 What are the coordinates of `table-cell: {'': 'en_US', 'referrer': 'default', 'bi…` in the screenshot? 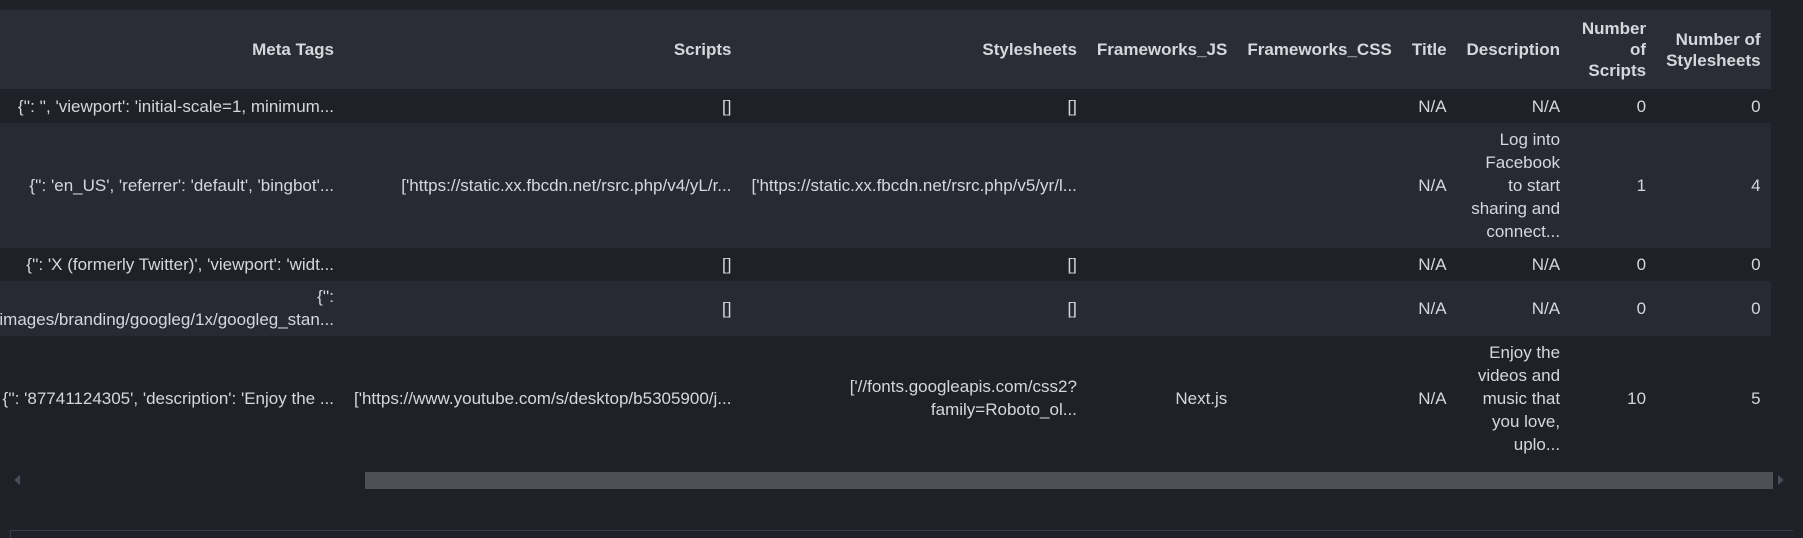 It's located at (172, 185).